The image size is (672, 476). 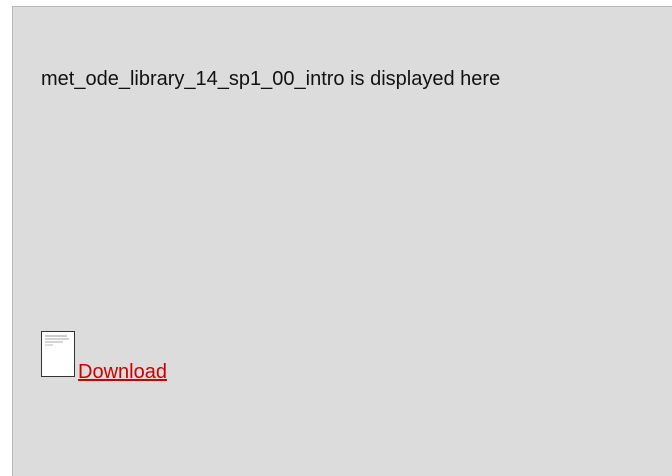 What do you see at coordinates (58, 354) in the screenshot?
I see `document-icon` at bounding box center [58, 354].